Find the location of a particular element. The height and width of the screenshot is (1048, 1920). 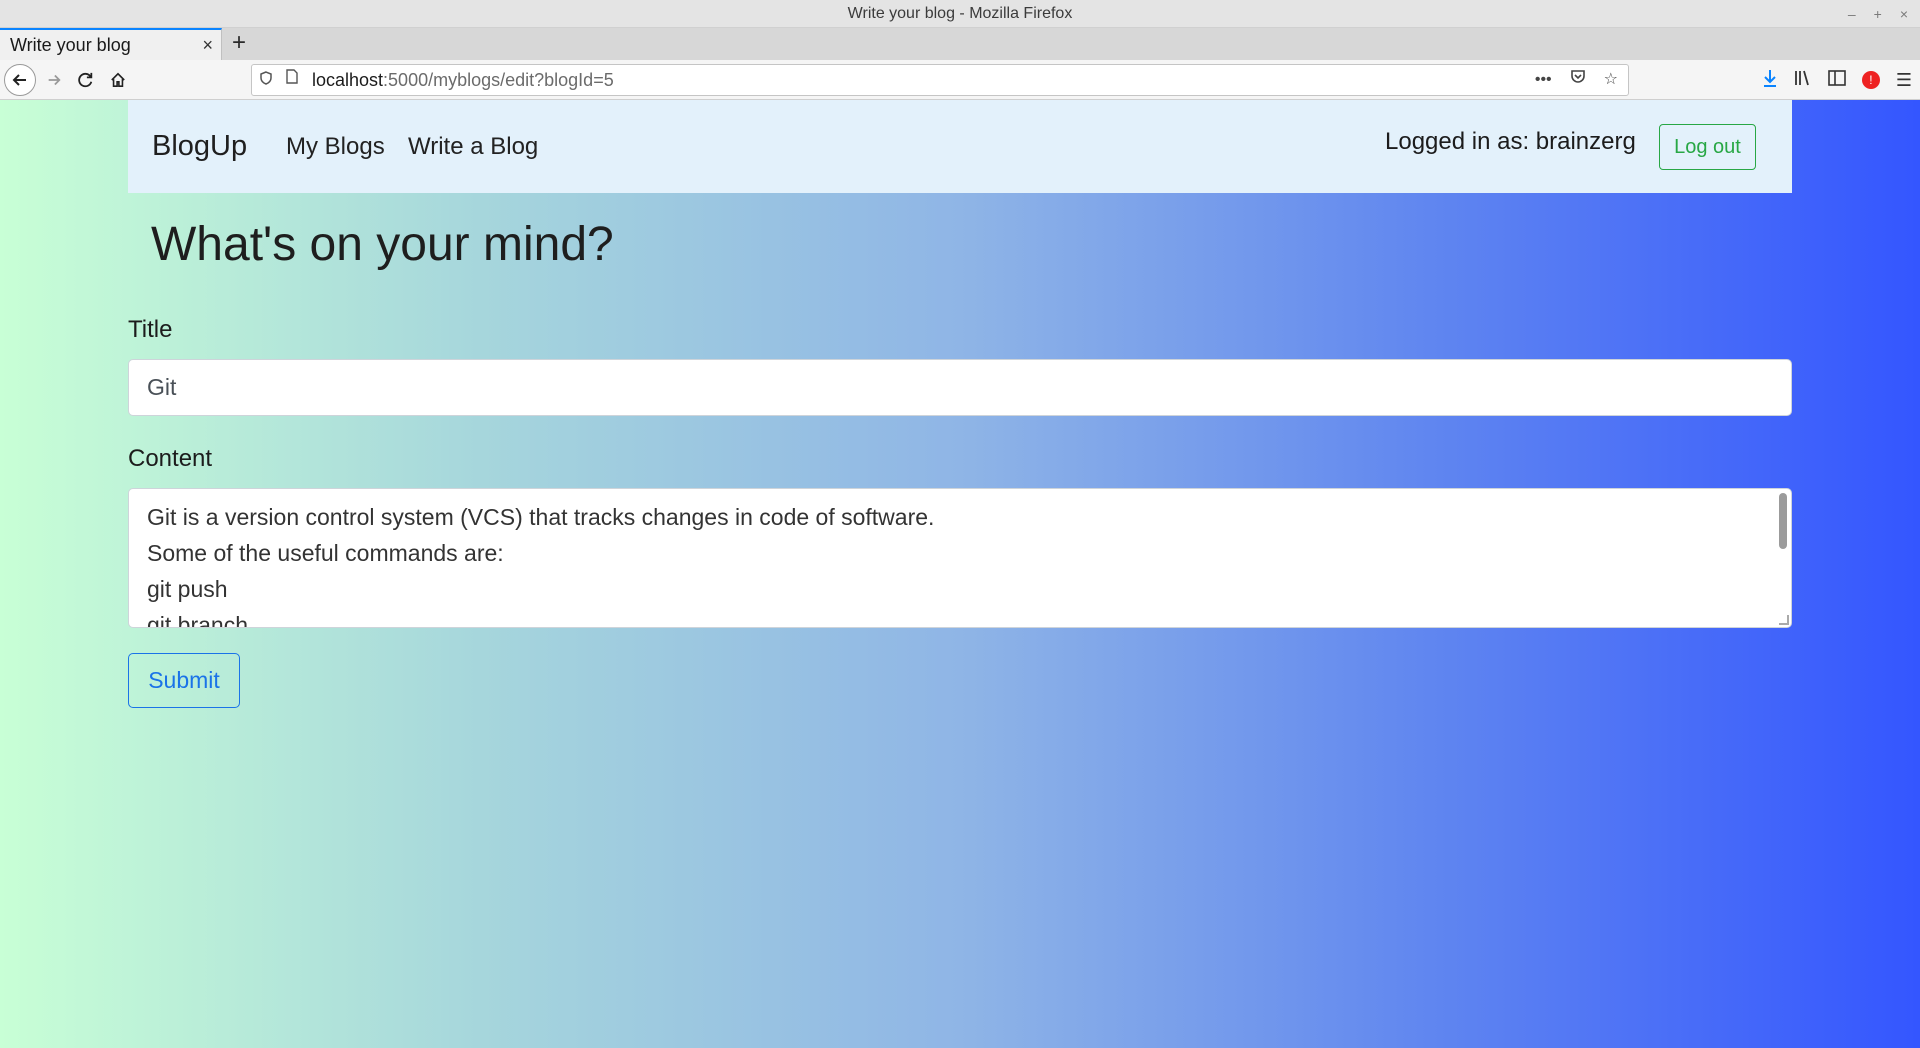

hamburger-menu-icon: ☰ is located at coordinates (1904, 80).